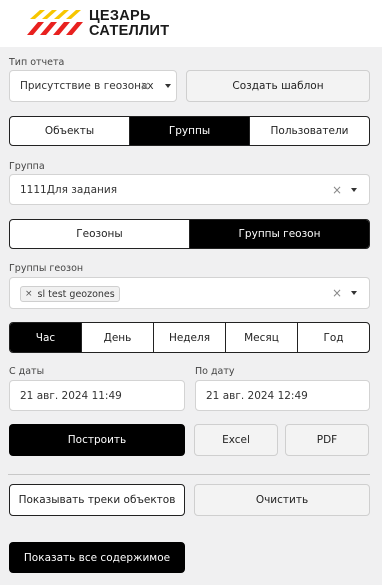 Image resolution: width=382 pixels, height=585 pixels. Describe the element at coordinates (333, 337) in the screenshot. I see `tab-year: Год` at that location.